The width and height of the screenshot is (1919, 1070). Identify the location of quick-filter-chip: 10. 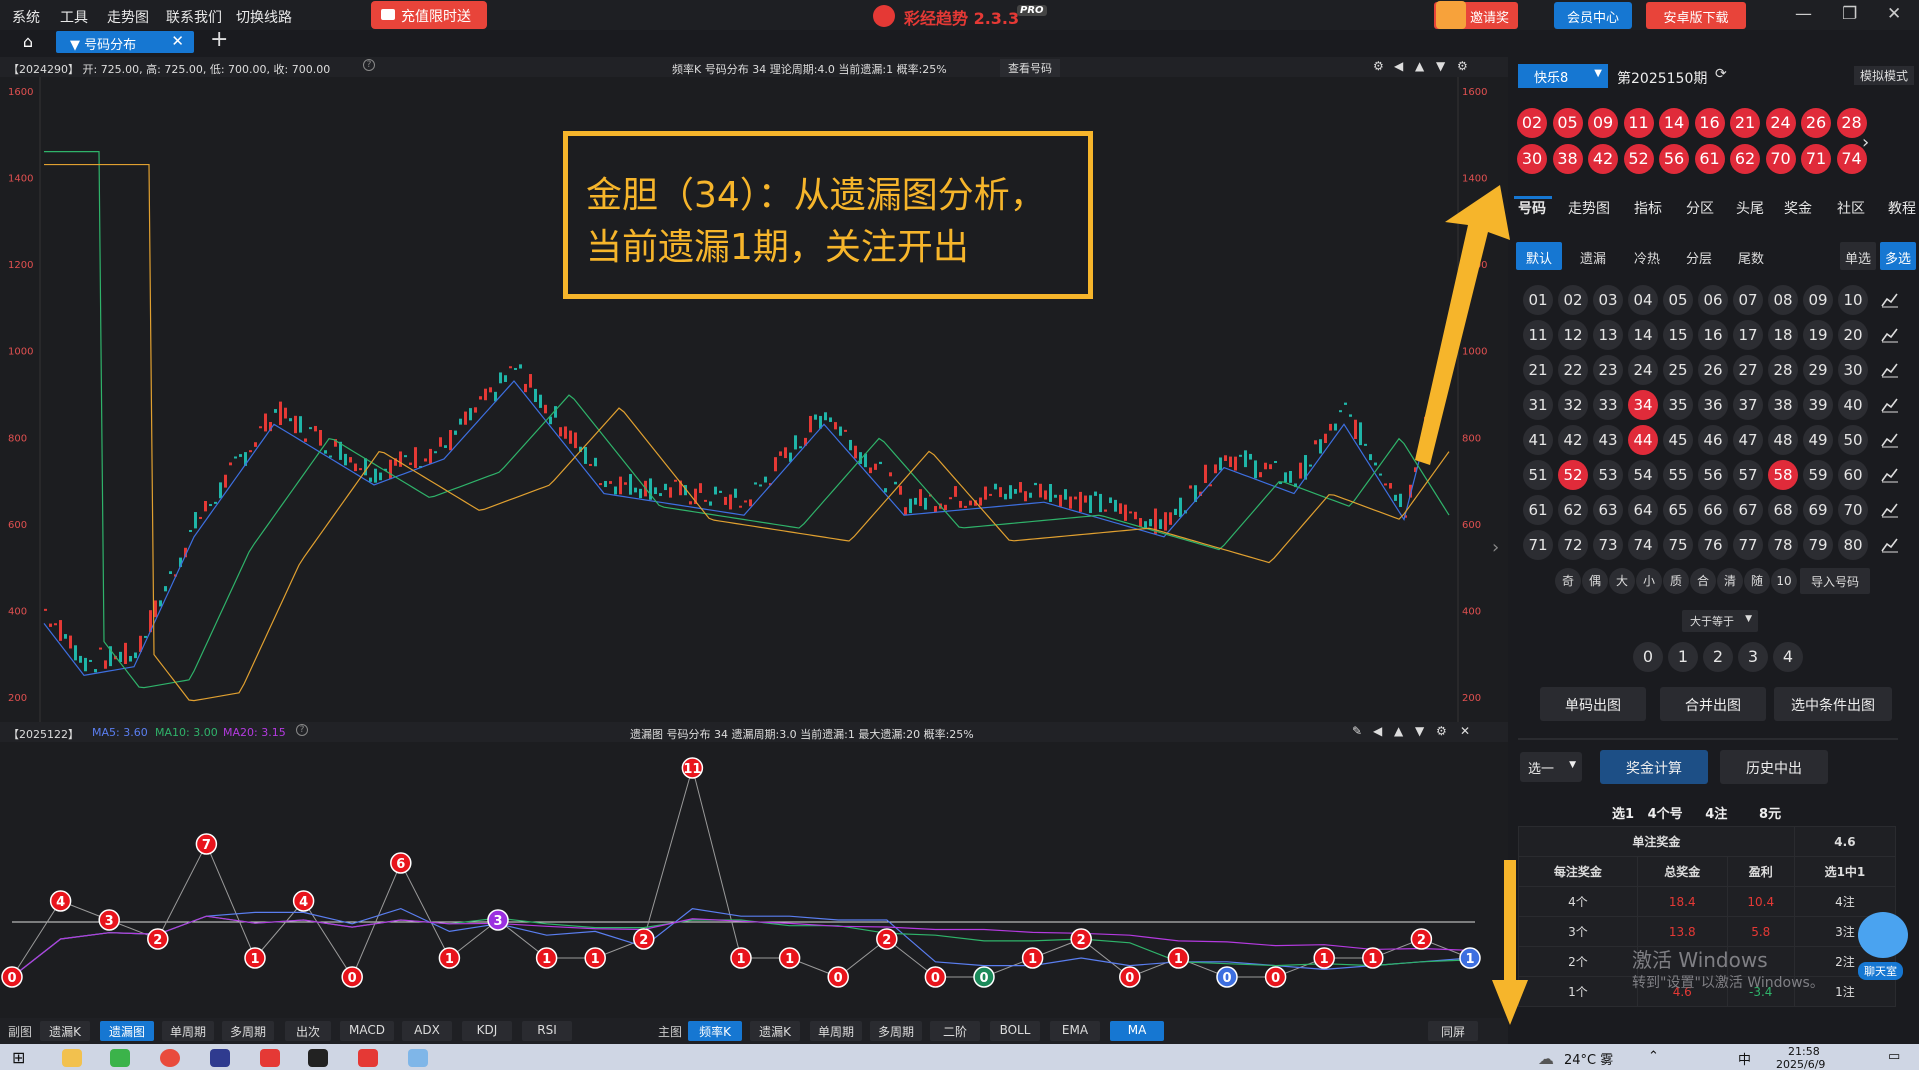
(1784, 581).